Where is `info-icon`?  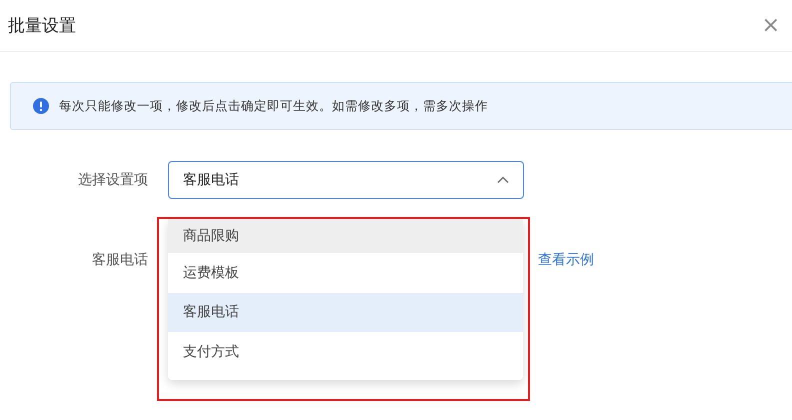
info-icon is located at coordinates (41, 106).